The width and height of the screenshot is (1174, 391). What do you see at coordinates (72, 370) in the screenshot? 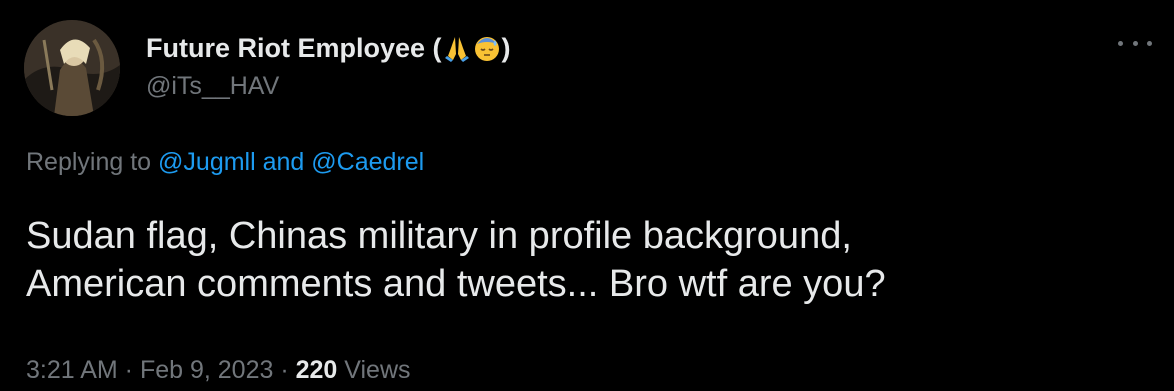
I see `tweet-time: 3:21 AM` at bounding box center [72, 370].